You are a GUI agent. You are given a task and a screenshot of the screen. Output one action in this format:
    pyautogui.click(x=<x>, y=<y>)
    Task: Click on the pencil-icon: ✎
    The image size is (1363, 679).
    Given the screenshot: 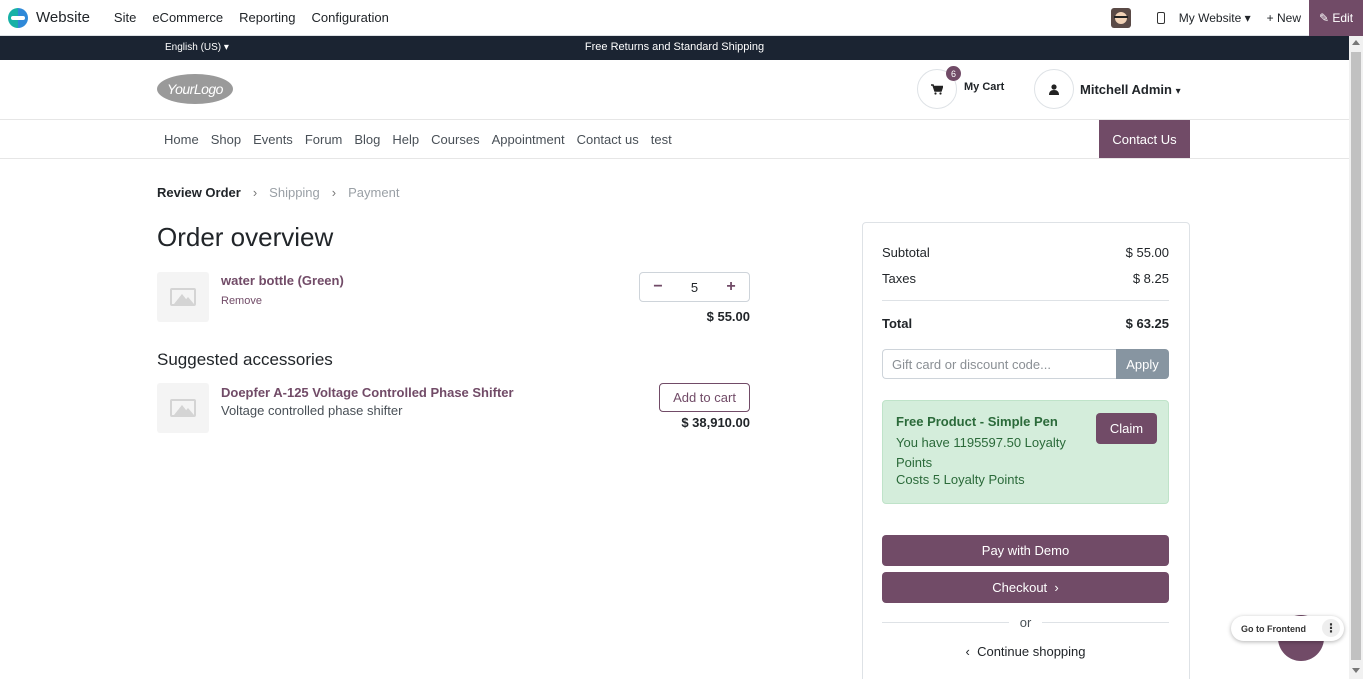 What is the action you would take?
    pyautogui.click(x=1324, y=18)
    